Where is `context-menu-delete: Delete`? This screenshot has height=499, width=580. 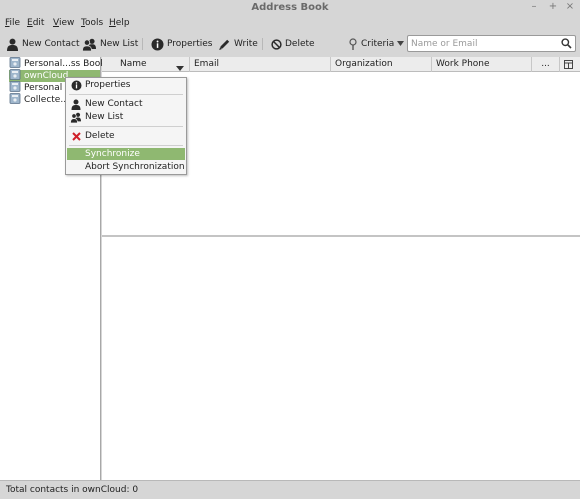 context-menu-delete: Delete is located at coordinates (126, 136).